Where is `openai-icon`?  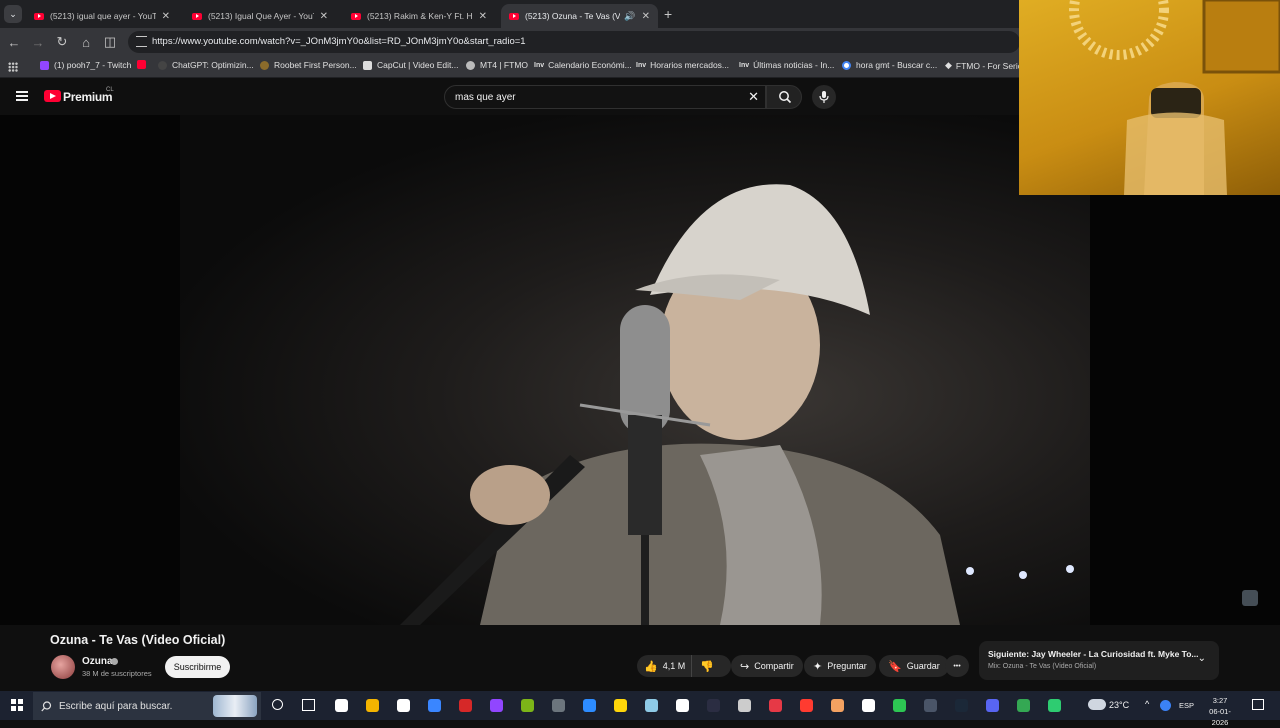
openai-icon is located at coordinates (162, 65).